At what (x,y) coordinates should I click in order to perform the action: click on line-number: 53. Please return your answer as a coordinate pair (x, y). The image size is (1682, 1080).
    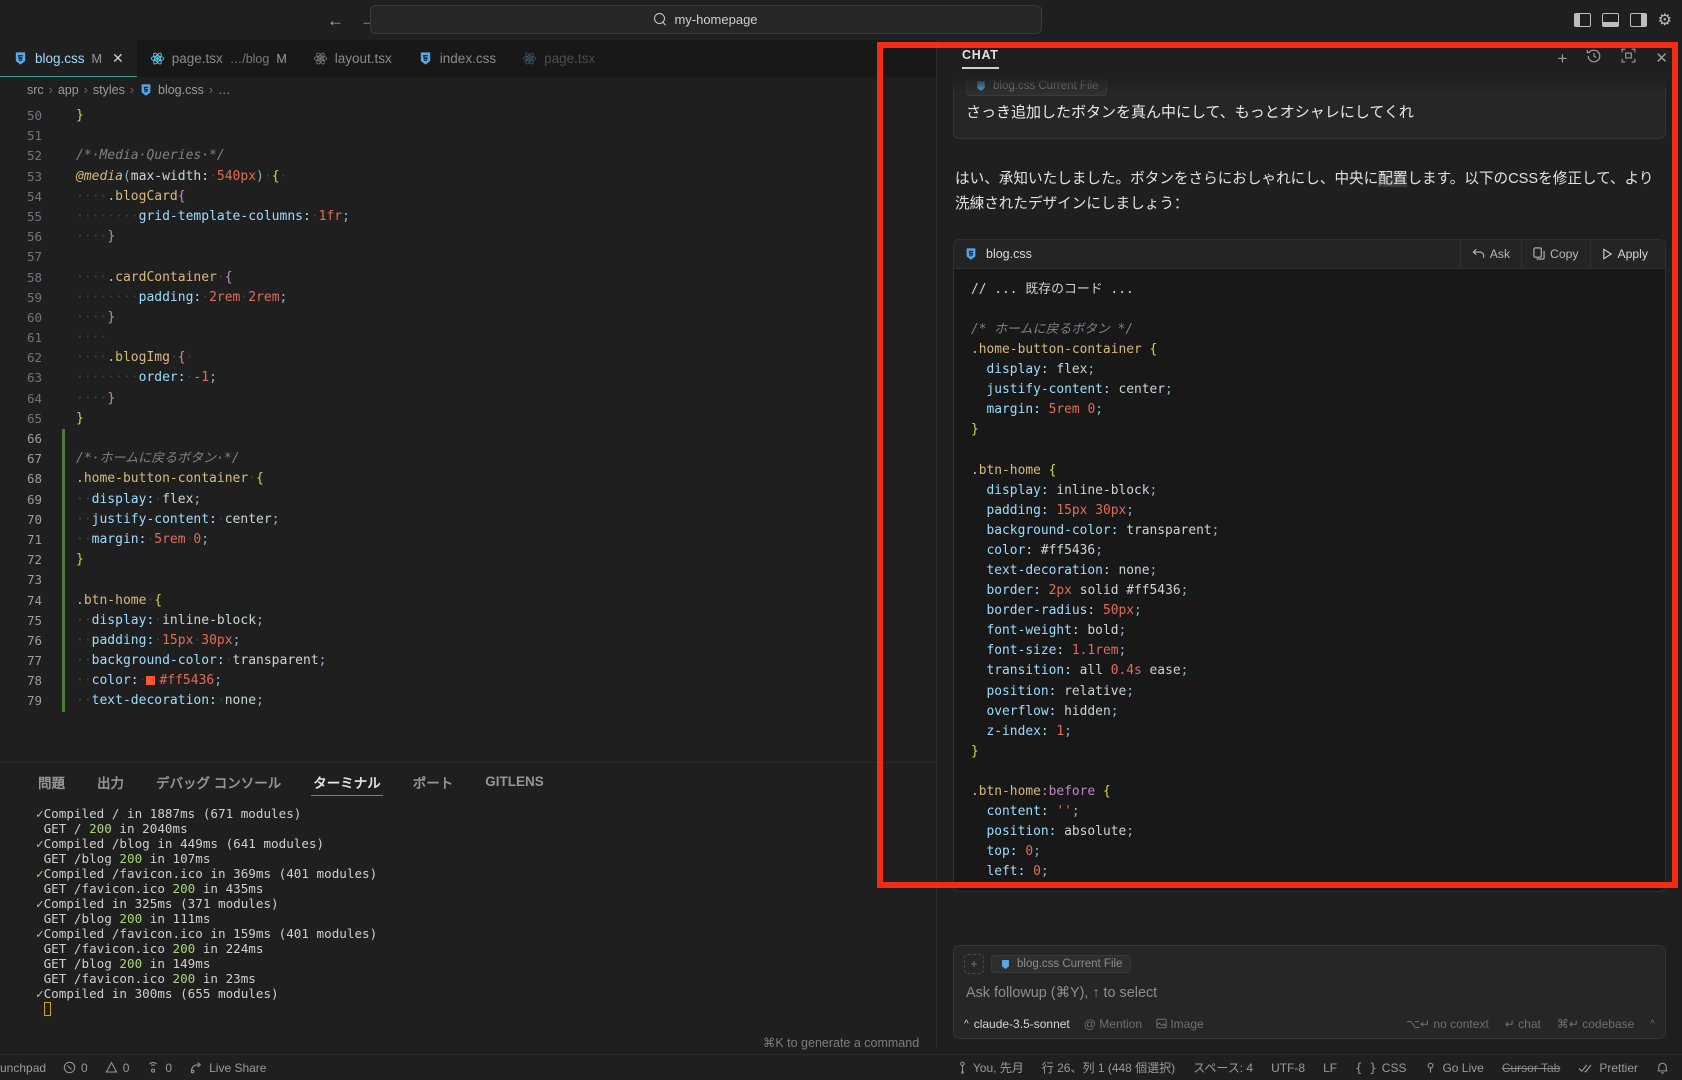
    Looking at the image, I should click on (34, 176).